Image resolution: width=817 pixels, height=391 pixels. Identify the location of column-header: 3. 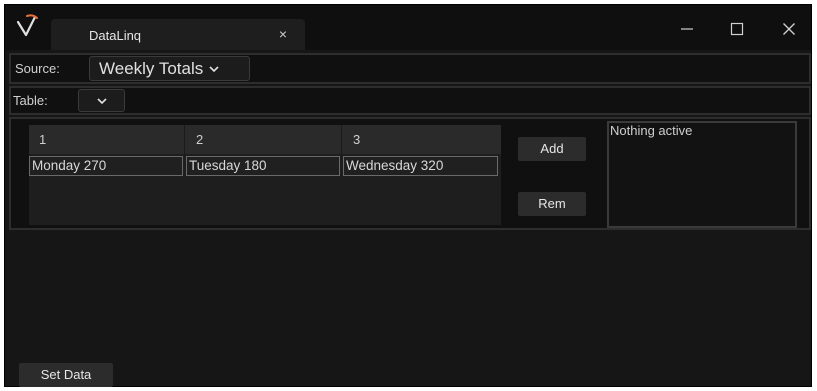
(422, 139).